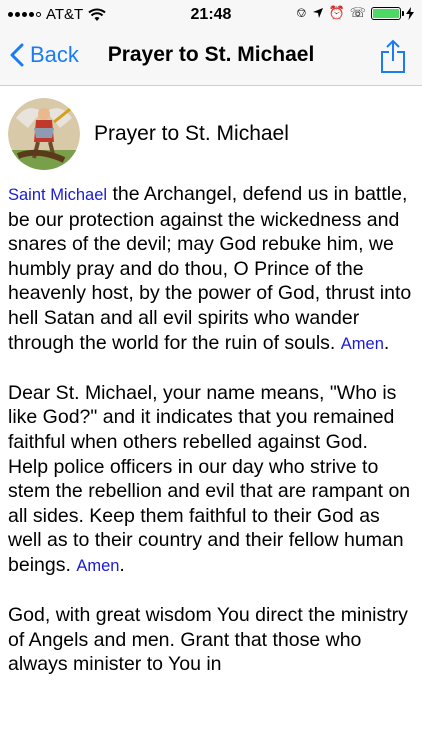  I want to click on battery-icon, so click(387, 13).